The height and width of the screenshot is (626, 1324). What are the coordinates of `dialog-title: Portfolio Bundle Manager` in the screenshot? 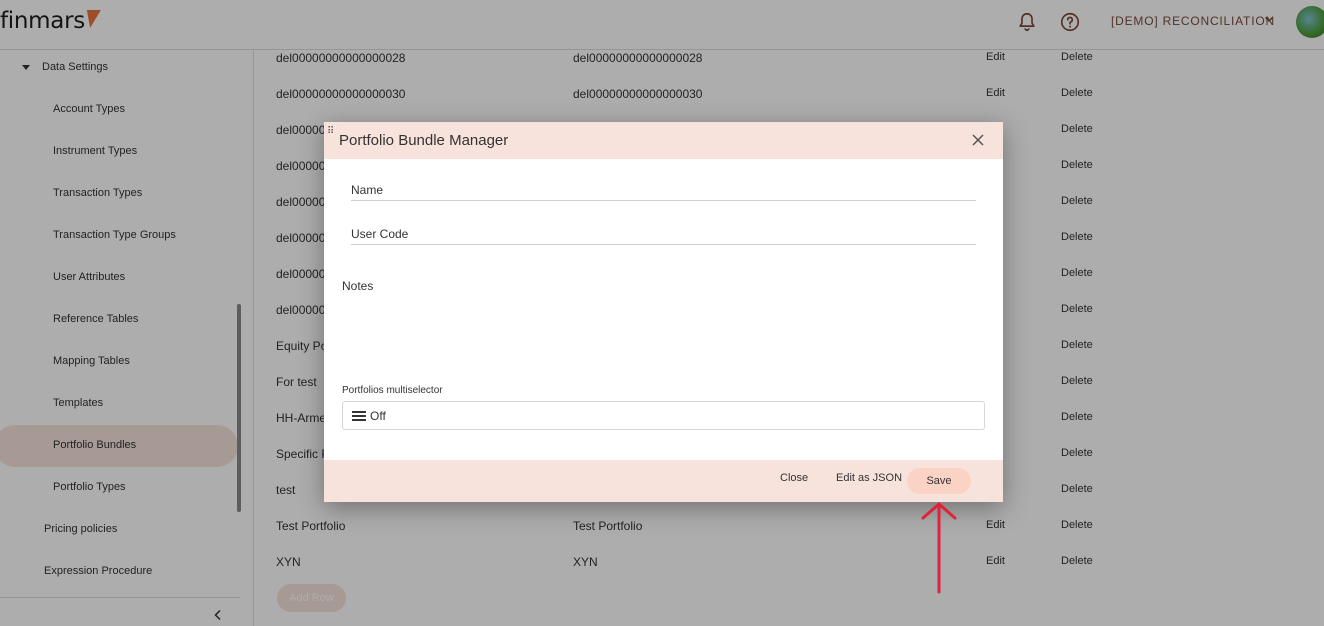 It's located at (424, 140).